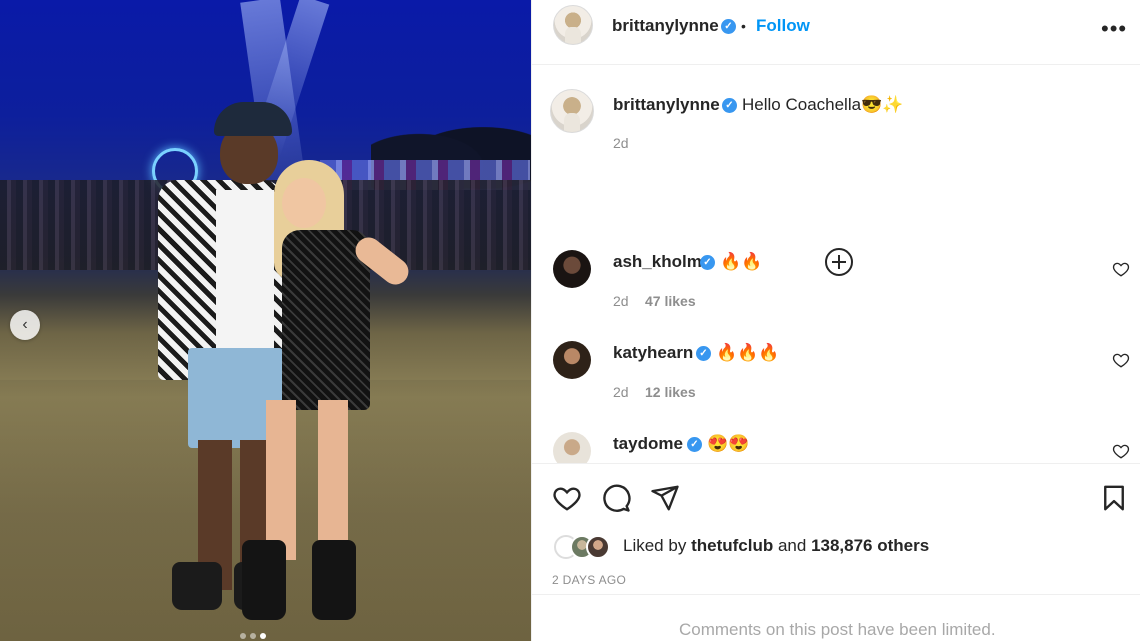 Image resolution: width=1140 pixels, height=641 pixels. Describe the element at coordinates (748, 352) in the screenshot. I see `comment-text: 🔥🔥🔥` at that location.